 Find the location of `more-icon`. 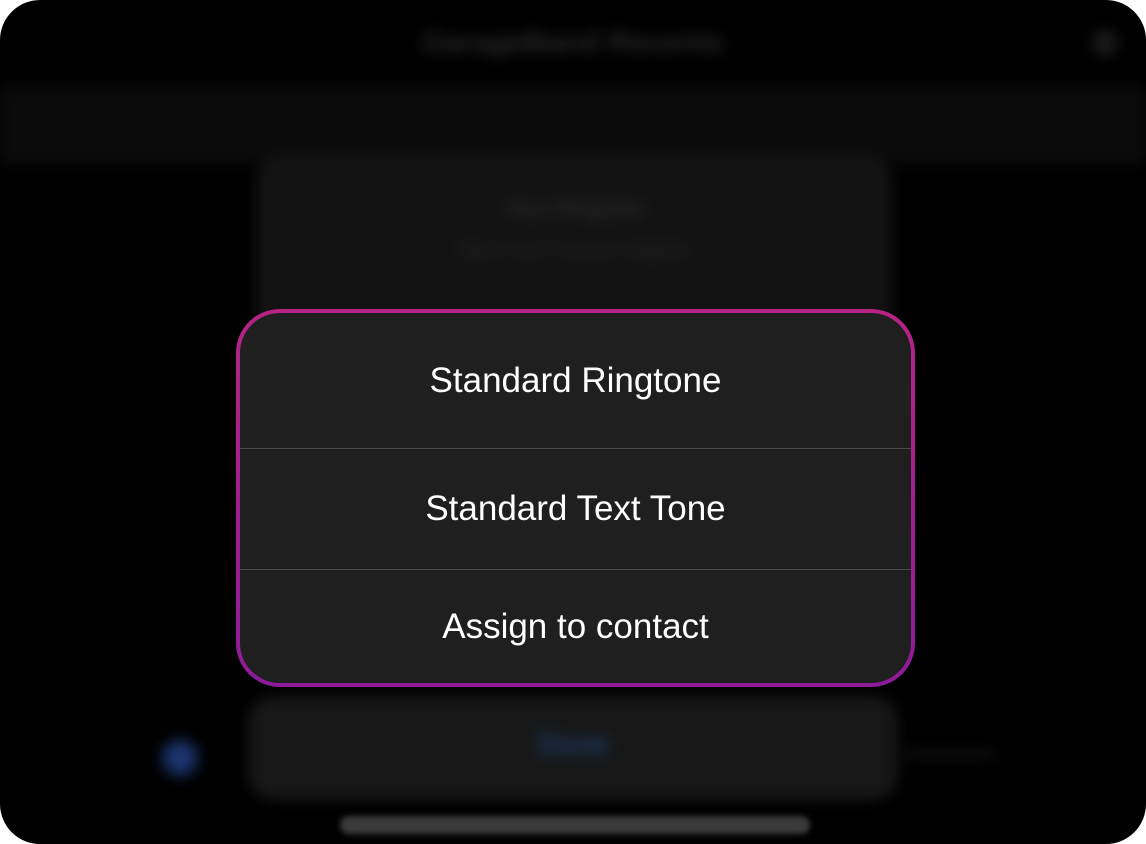

more-icon is located at coordinates (1105, 43).